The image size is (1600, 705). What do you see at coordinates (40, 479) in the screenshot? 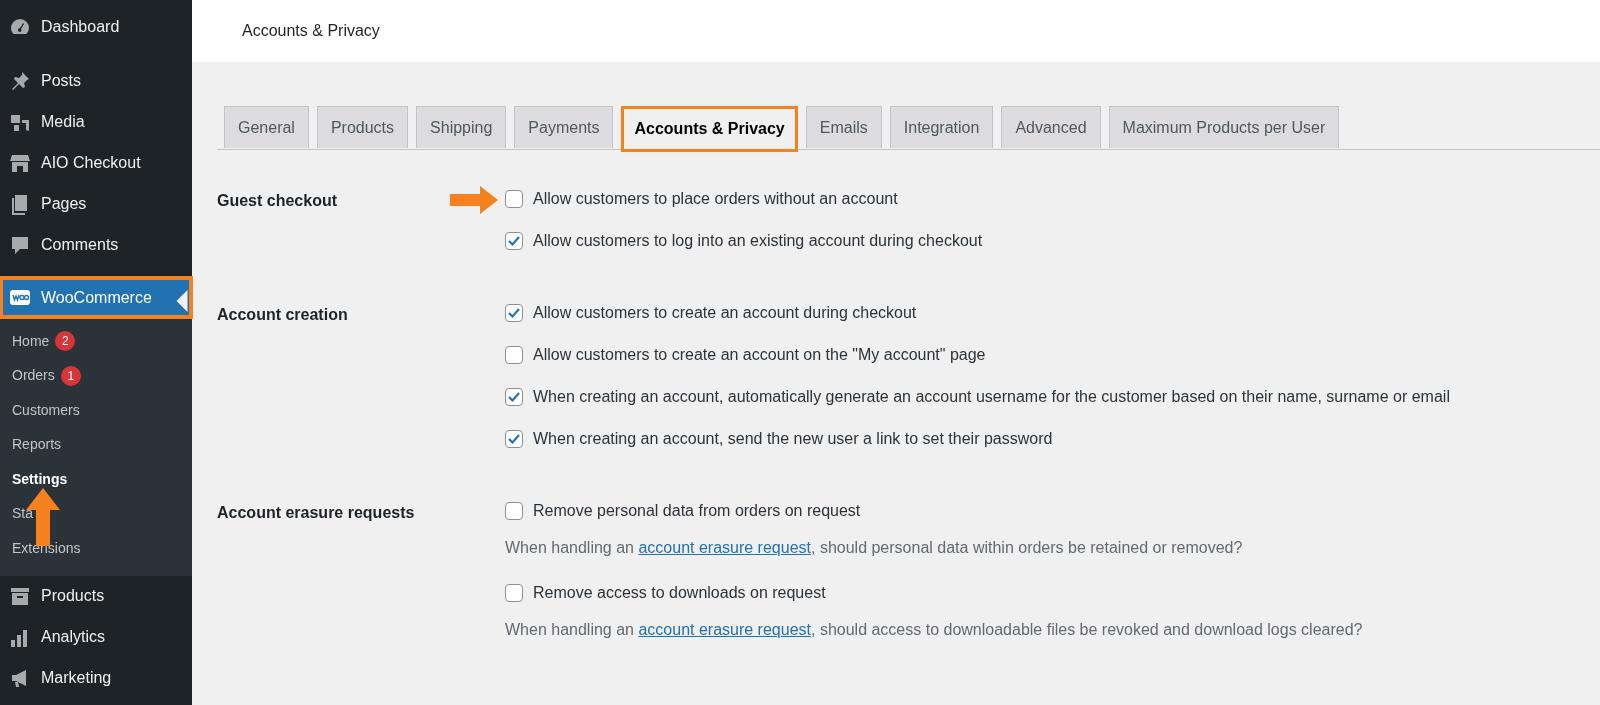
I see `submenu-item: Settings` at bounding box center [40, 479].